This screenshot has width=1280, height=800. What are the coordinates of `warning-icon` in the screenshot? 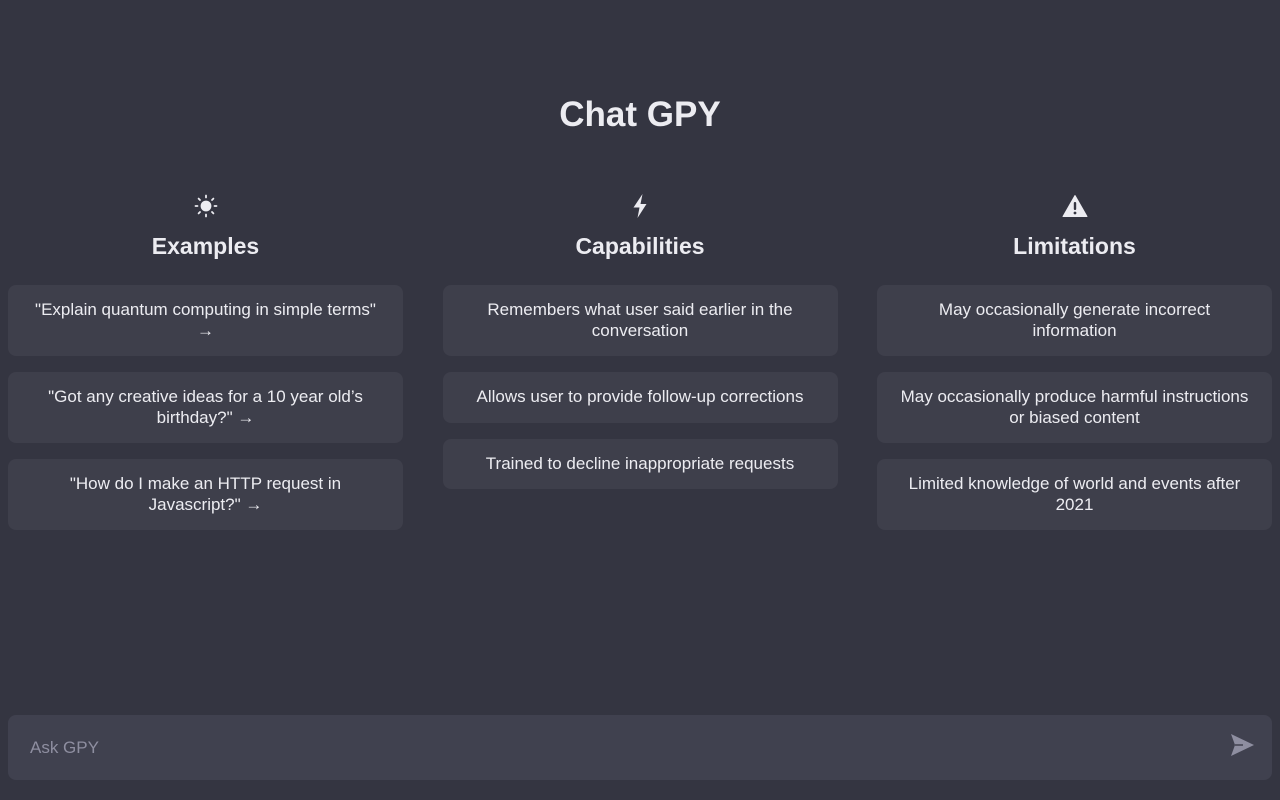 It's located at (1074, 206).